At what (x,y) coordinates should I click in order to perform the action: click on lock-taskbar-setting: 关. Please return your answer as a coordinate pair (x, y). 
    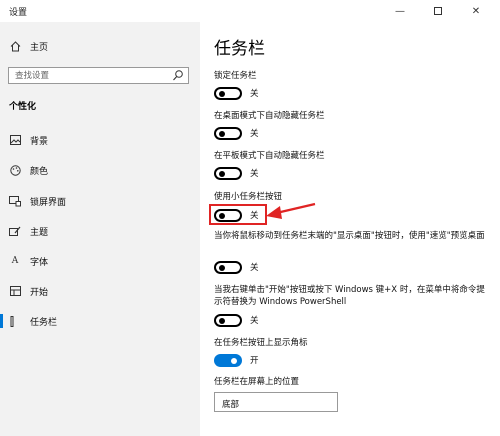
    Looking at the image, I should click on (236, 93).